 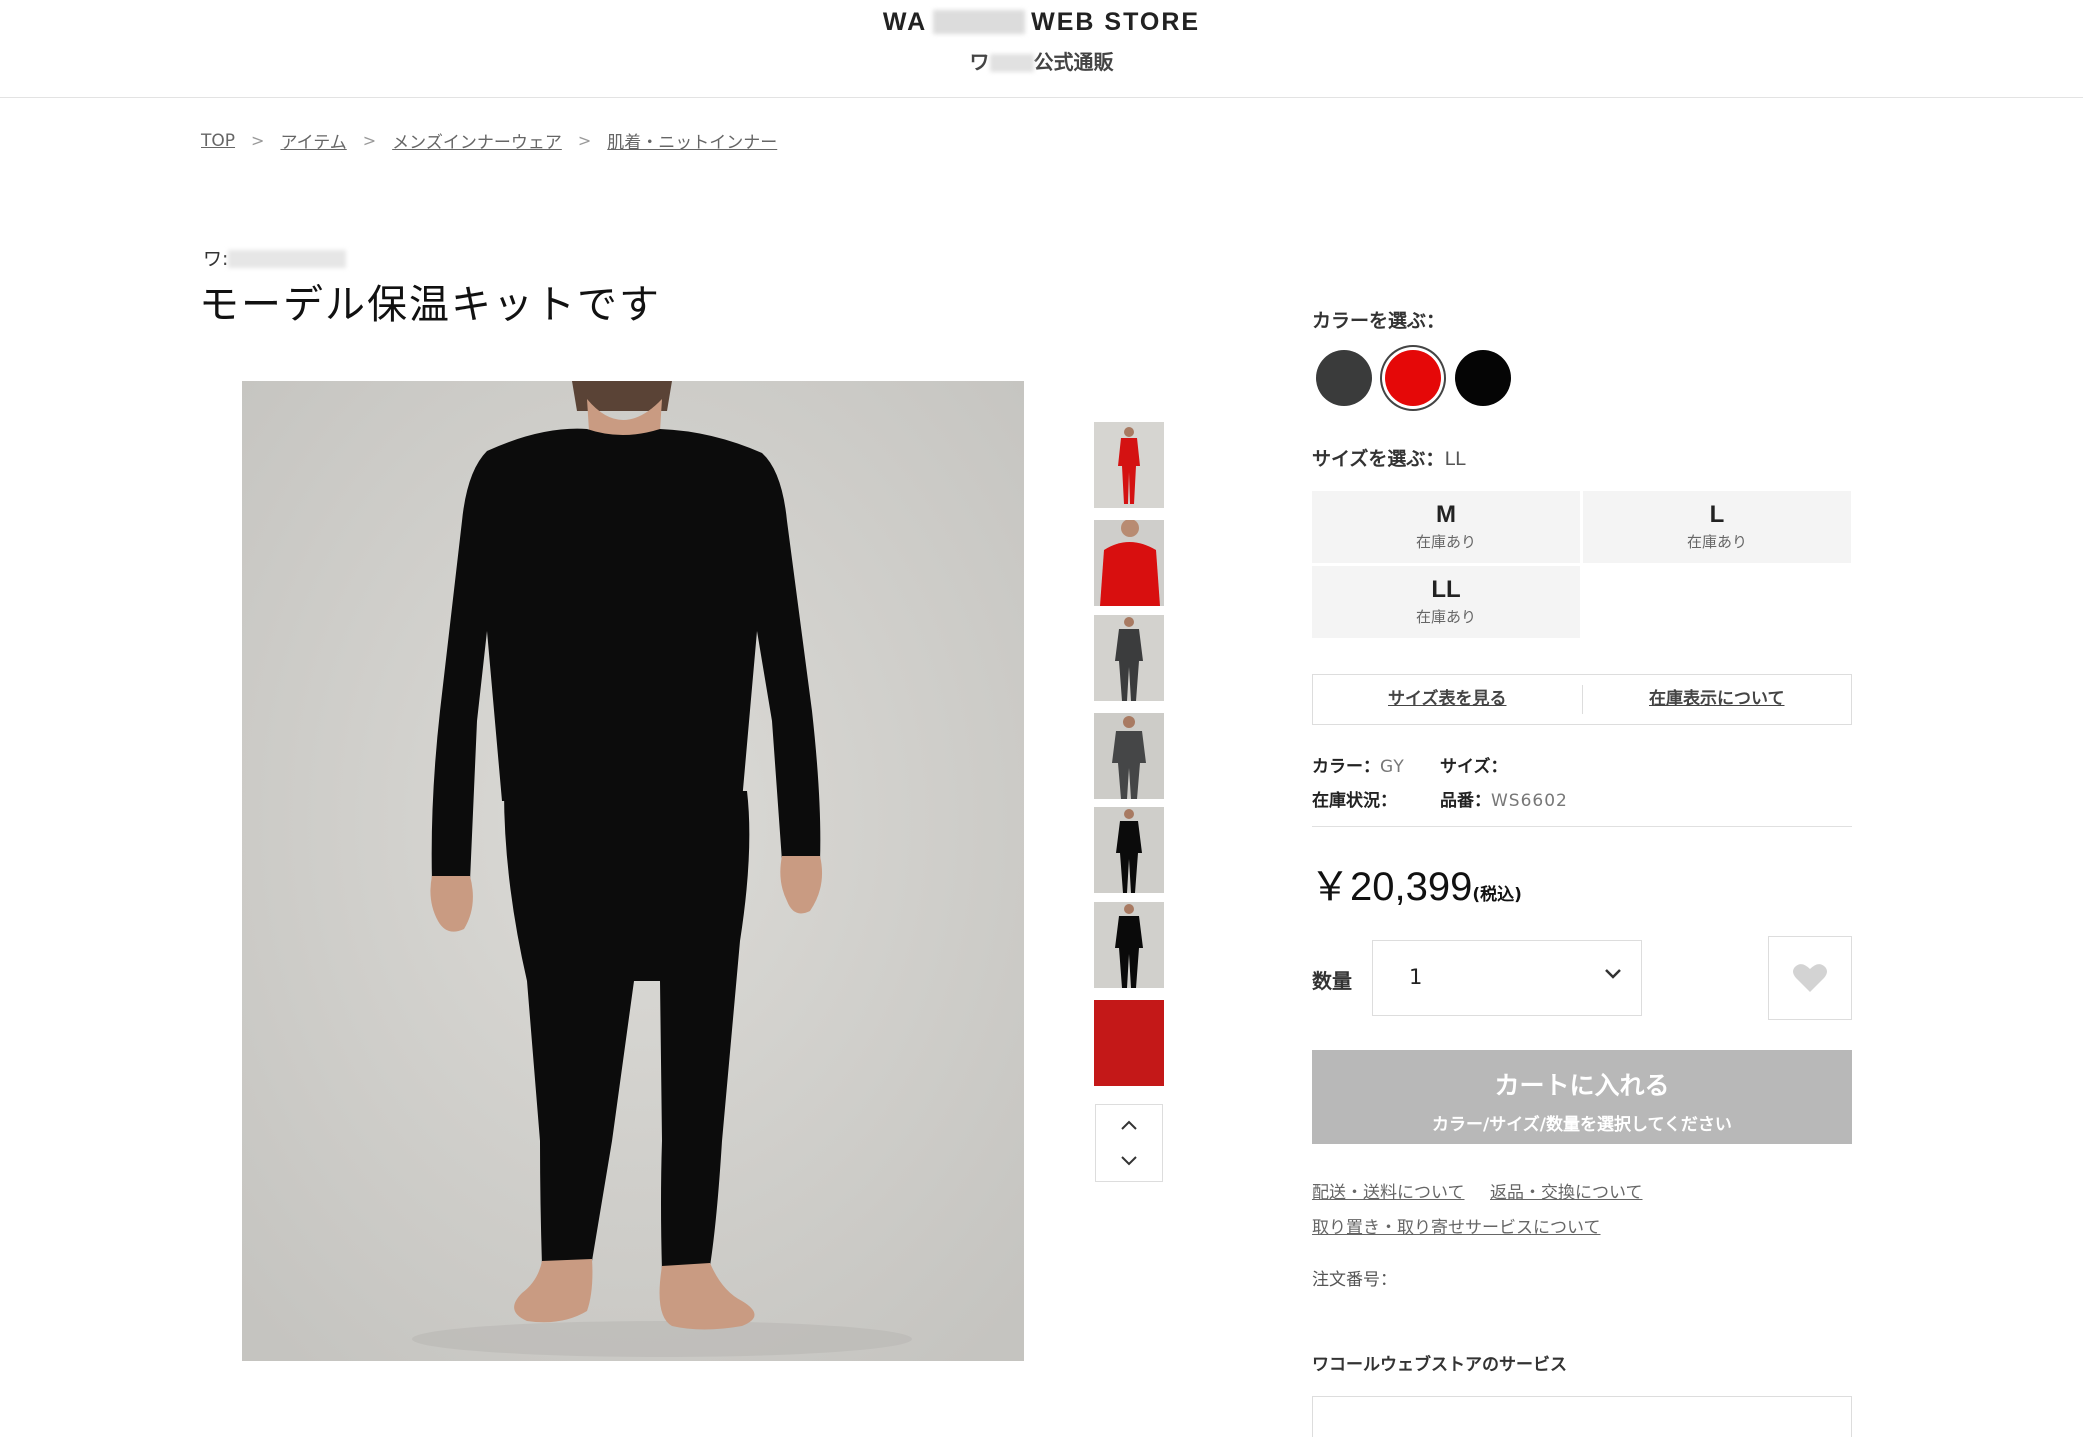 What do you see at coordinates (979, 62) in the screenshot?
I see `subtitle-left: ワ` at bounding box center [979, 62].